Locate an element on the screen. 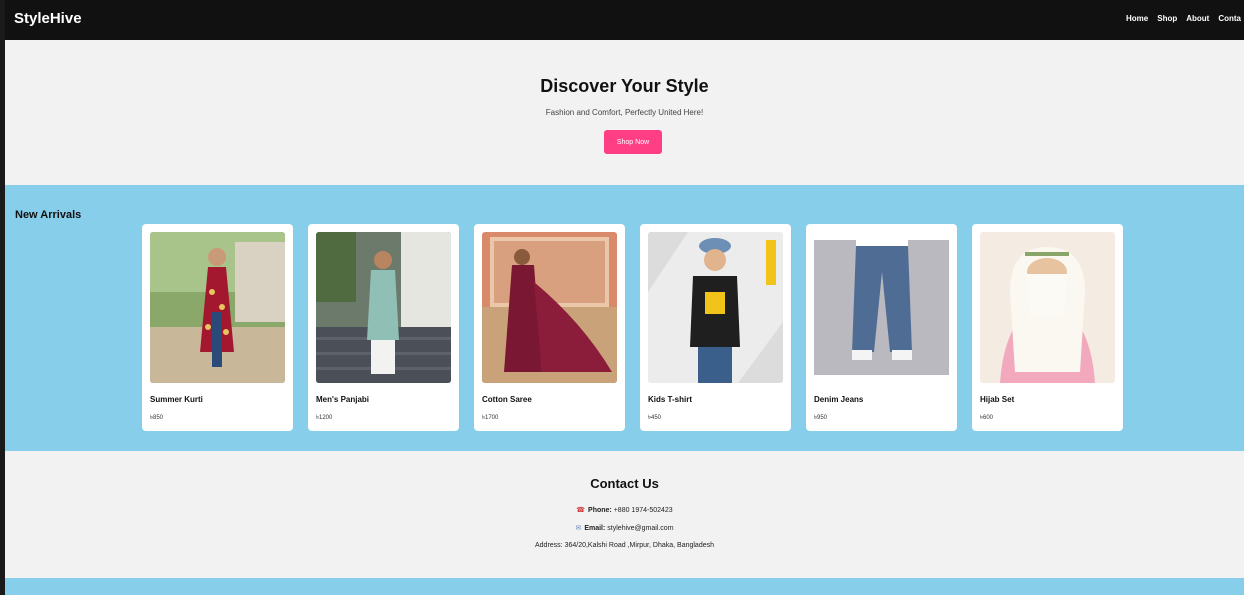 This screenshot has height=595, width=1244. product-price: ৳1700 is located at coordinates (490, 418).